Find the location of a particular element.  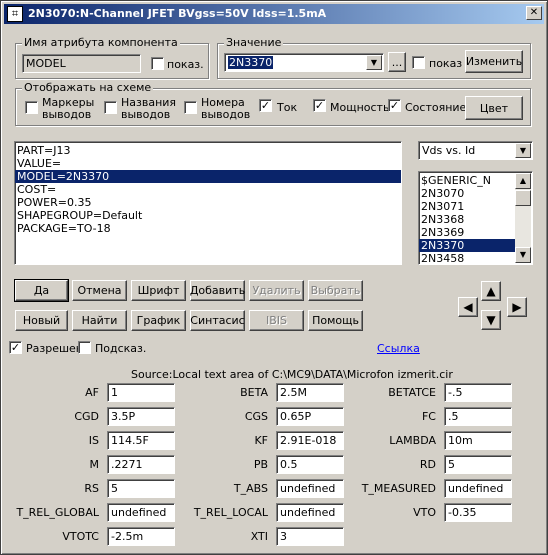

param-name: VTOTC is located at coordinates (80, 536).